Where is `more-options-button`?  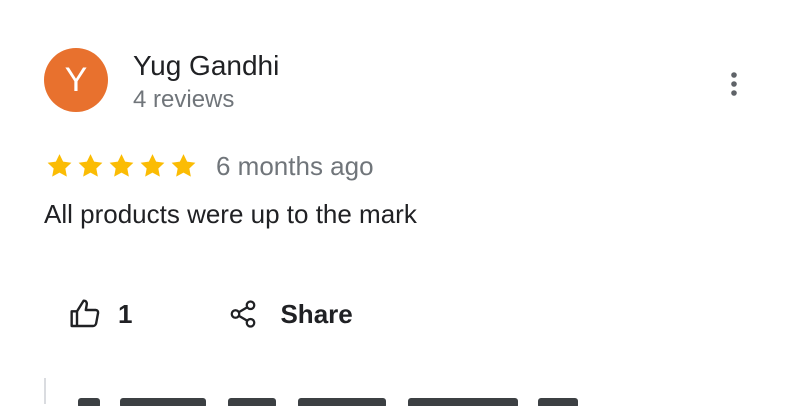
more-options-button is located at coordinates (734, 84).